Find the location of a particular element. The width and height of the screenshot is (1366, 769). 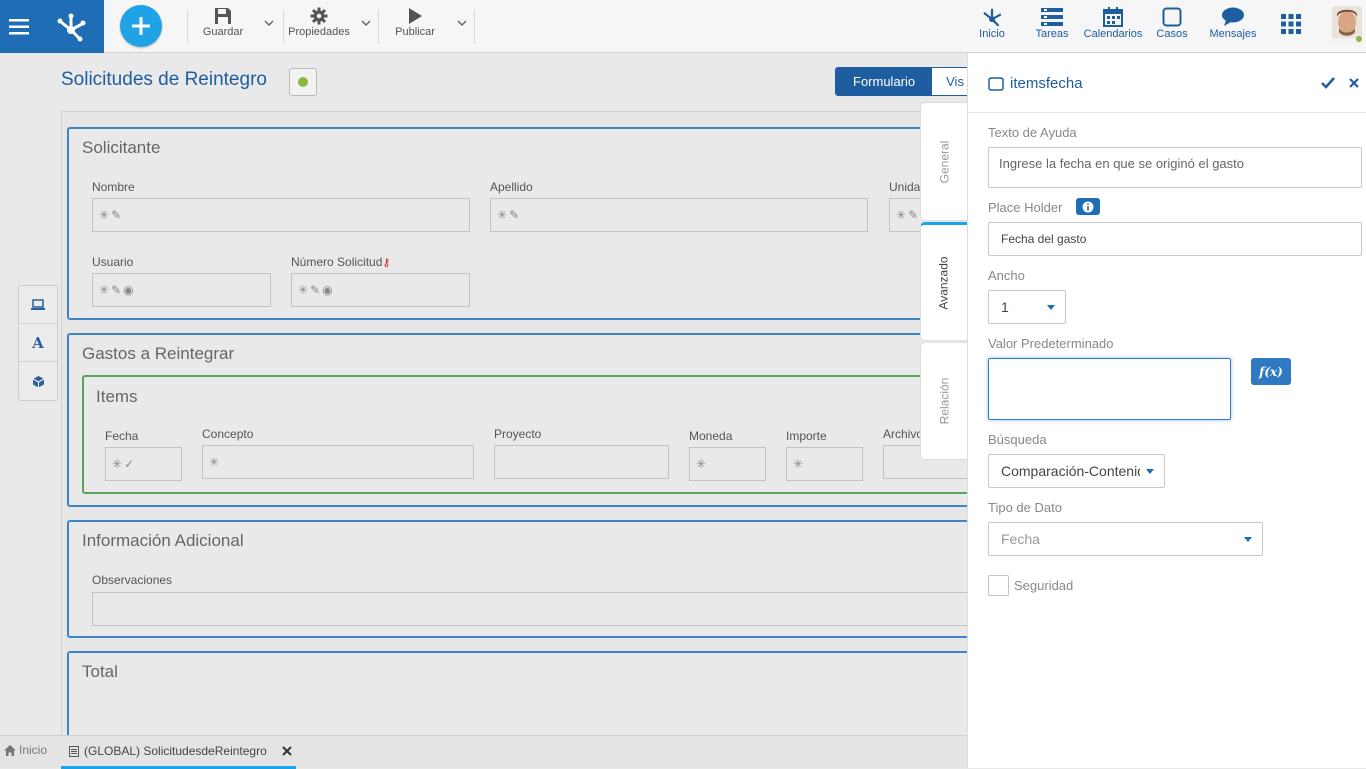

nav-casos: Casos is located at coordinates (1172, 23).